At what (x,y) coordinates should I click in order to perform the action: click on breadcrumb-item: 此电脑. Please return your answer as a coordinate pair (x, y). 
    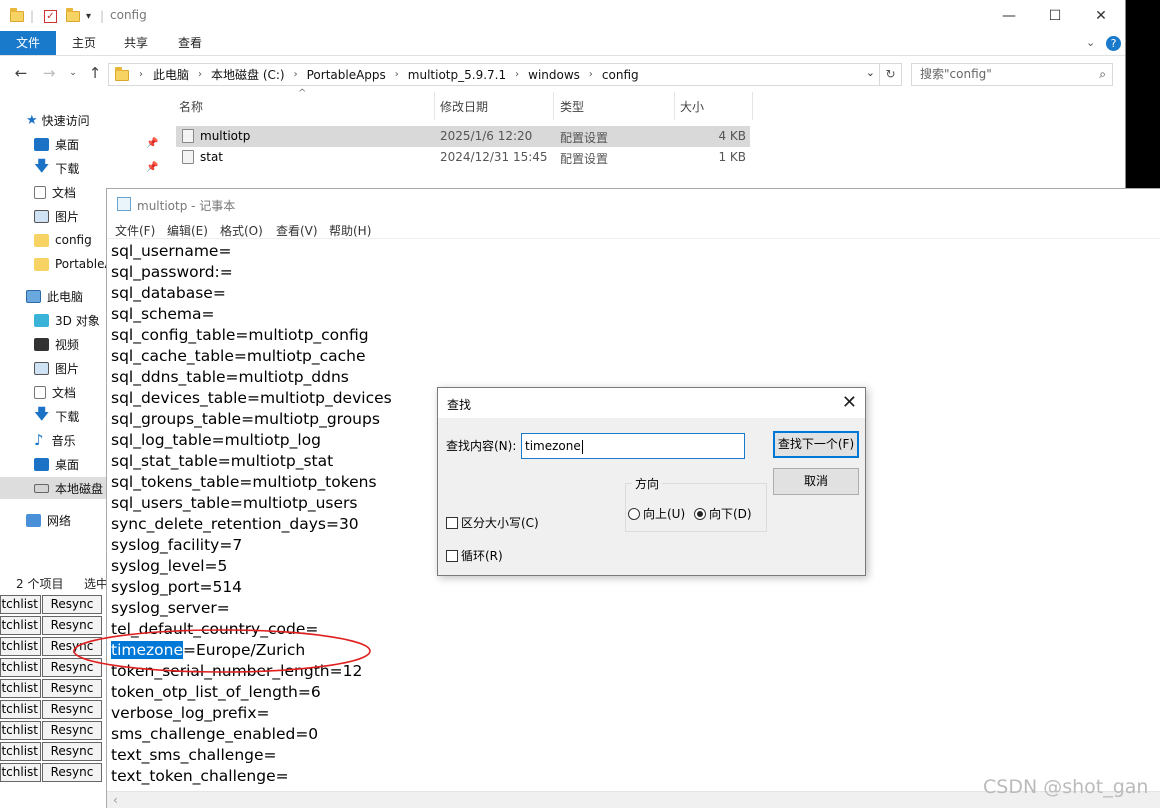
    Looking at the image, I should click on (171, 74).